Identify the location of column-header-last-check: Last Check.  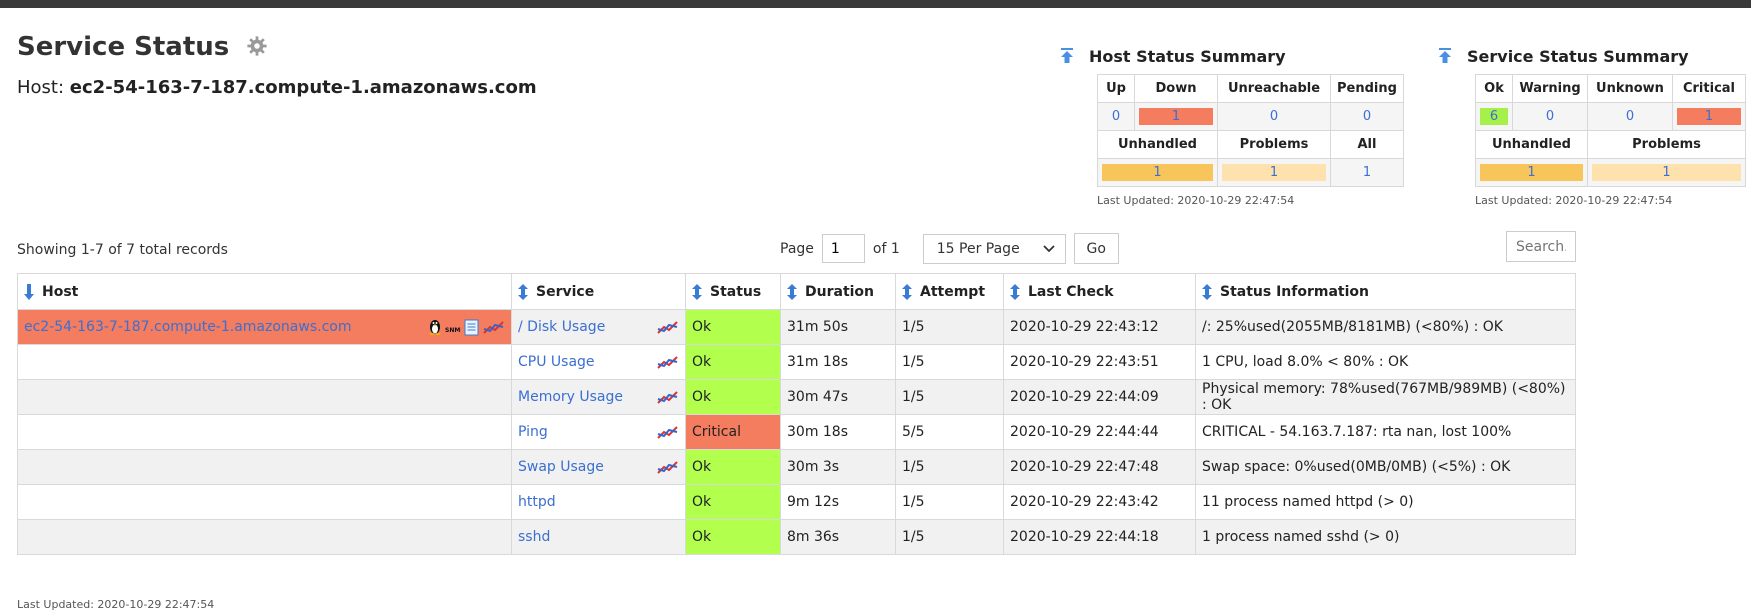
(1099, 291).